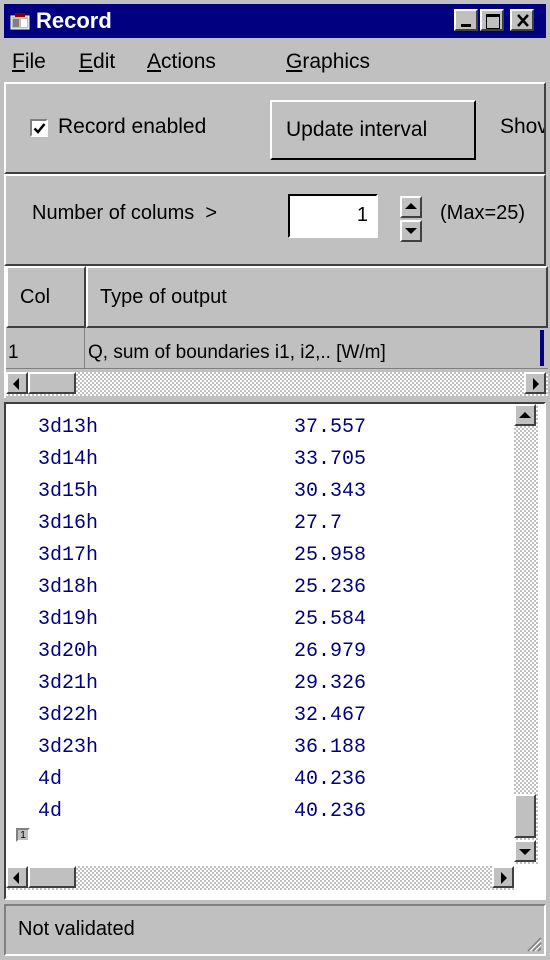 The height and width of the screenshot is (960, 550). Describe the element at coordinates (68, 523) in the screenshot. I see `list-item-time: 3d16h` at that location.